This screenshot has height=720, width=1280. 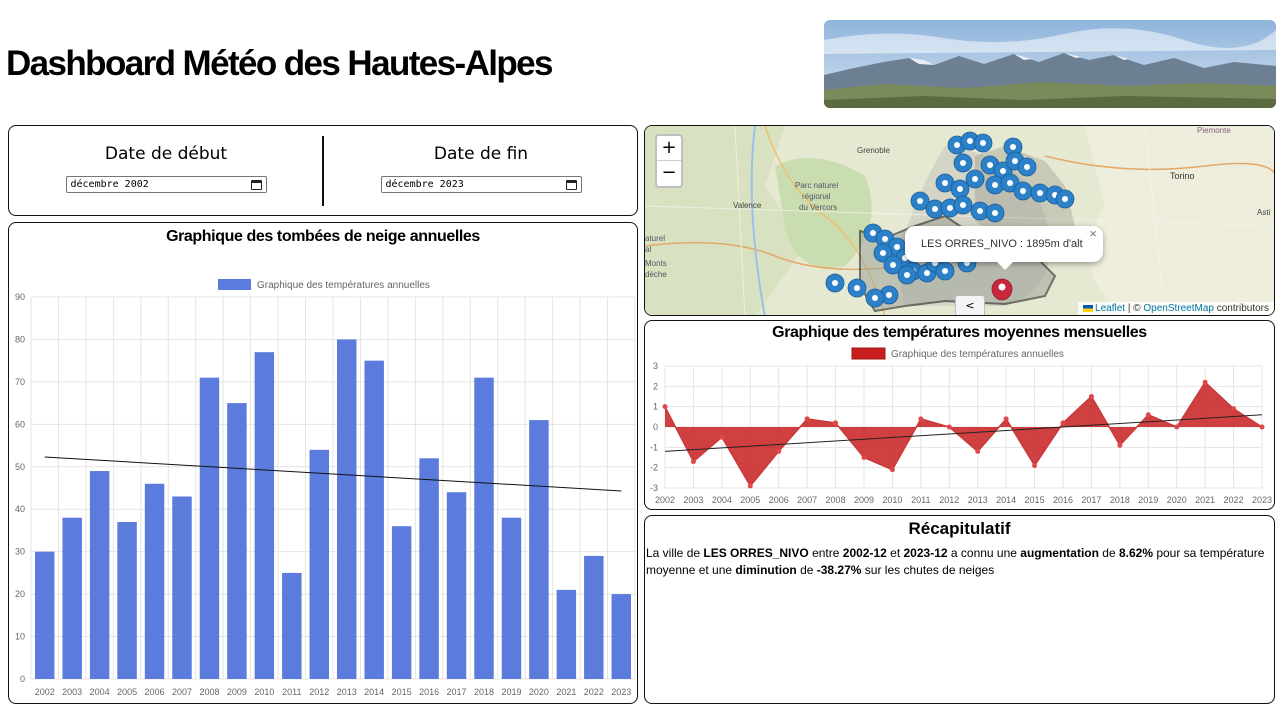 I want to click on start-date-group: Date de début décembre 2002, so click(x=166, y=170).